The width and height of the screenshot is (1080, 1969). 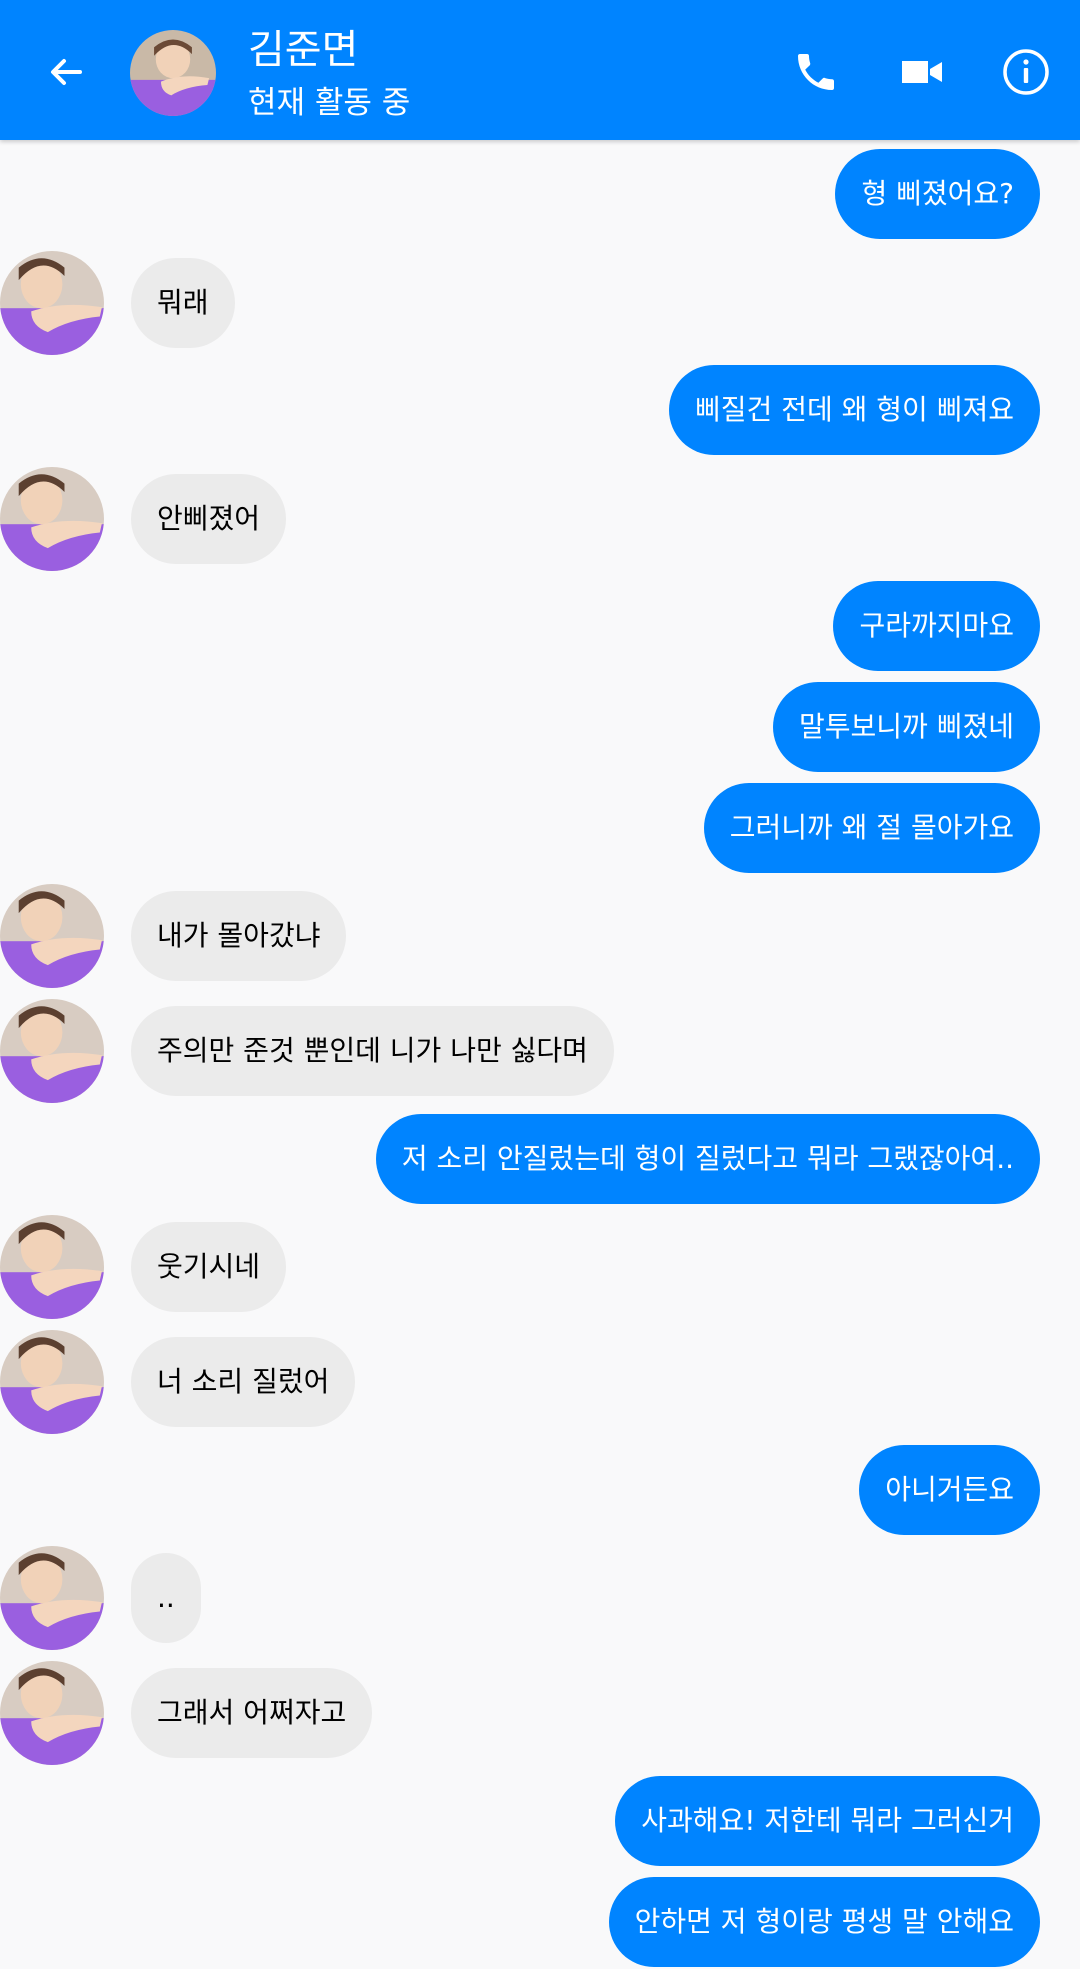 I want to click on active-status: 현재 활동 중, so click(x=329, y=103).